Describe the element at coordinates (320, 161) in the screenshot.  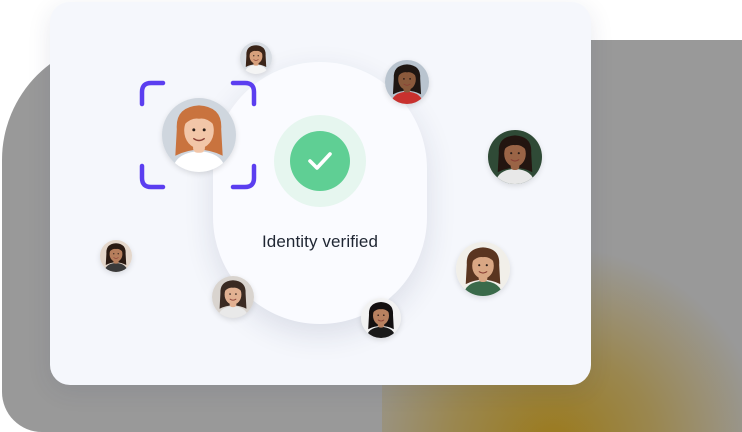
I see `checkmark-icon` at that location.